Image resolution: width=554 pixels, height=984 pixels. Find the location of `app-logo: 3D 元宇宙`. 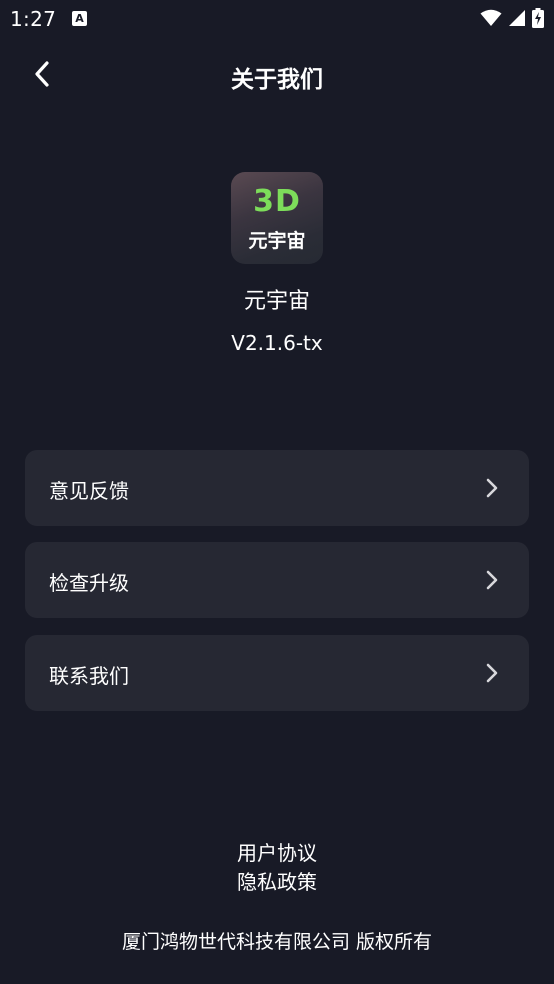

app-logo: 3D 元宇宙 is located at coordinates (277, 218).